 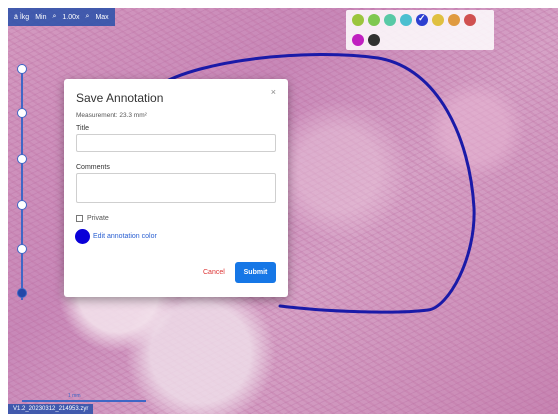 I want to click on title-input, so click(x=176, y=143).